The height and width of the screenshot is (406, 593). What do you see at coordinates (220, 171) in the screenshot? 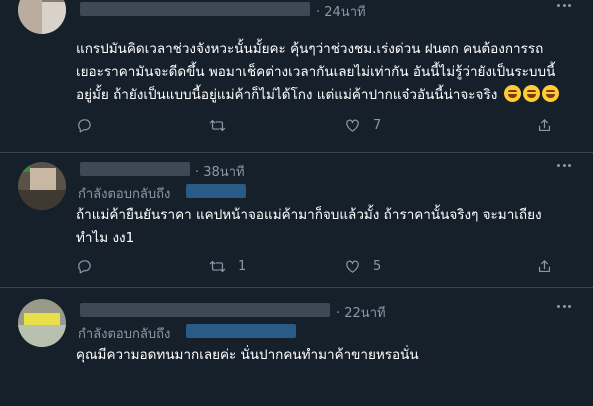
I see `tweet-timestamp: · 38นาที` at bounding box center [220, 171].